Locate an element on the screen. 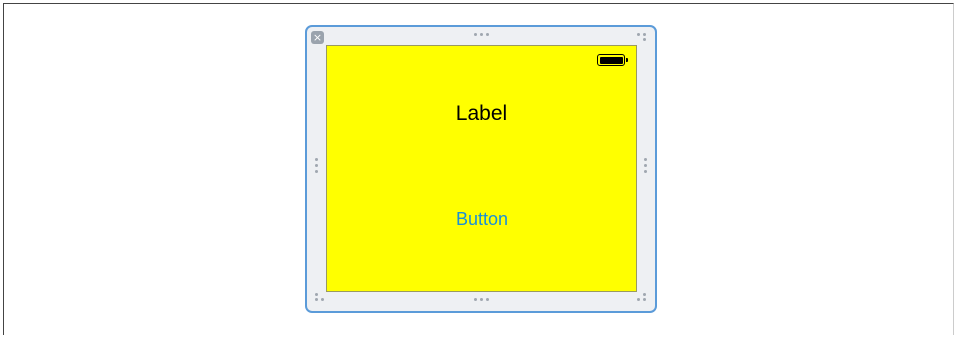 The width and height of the screenshot is (957, 338). top-right-resize-handle is located at coordinates (642, 37).